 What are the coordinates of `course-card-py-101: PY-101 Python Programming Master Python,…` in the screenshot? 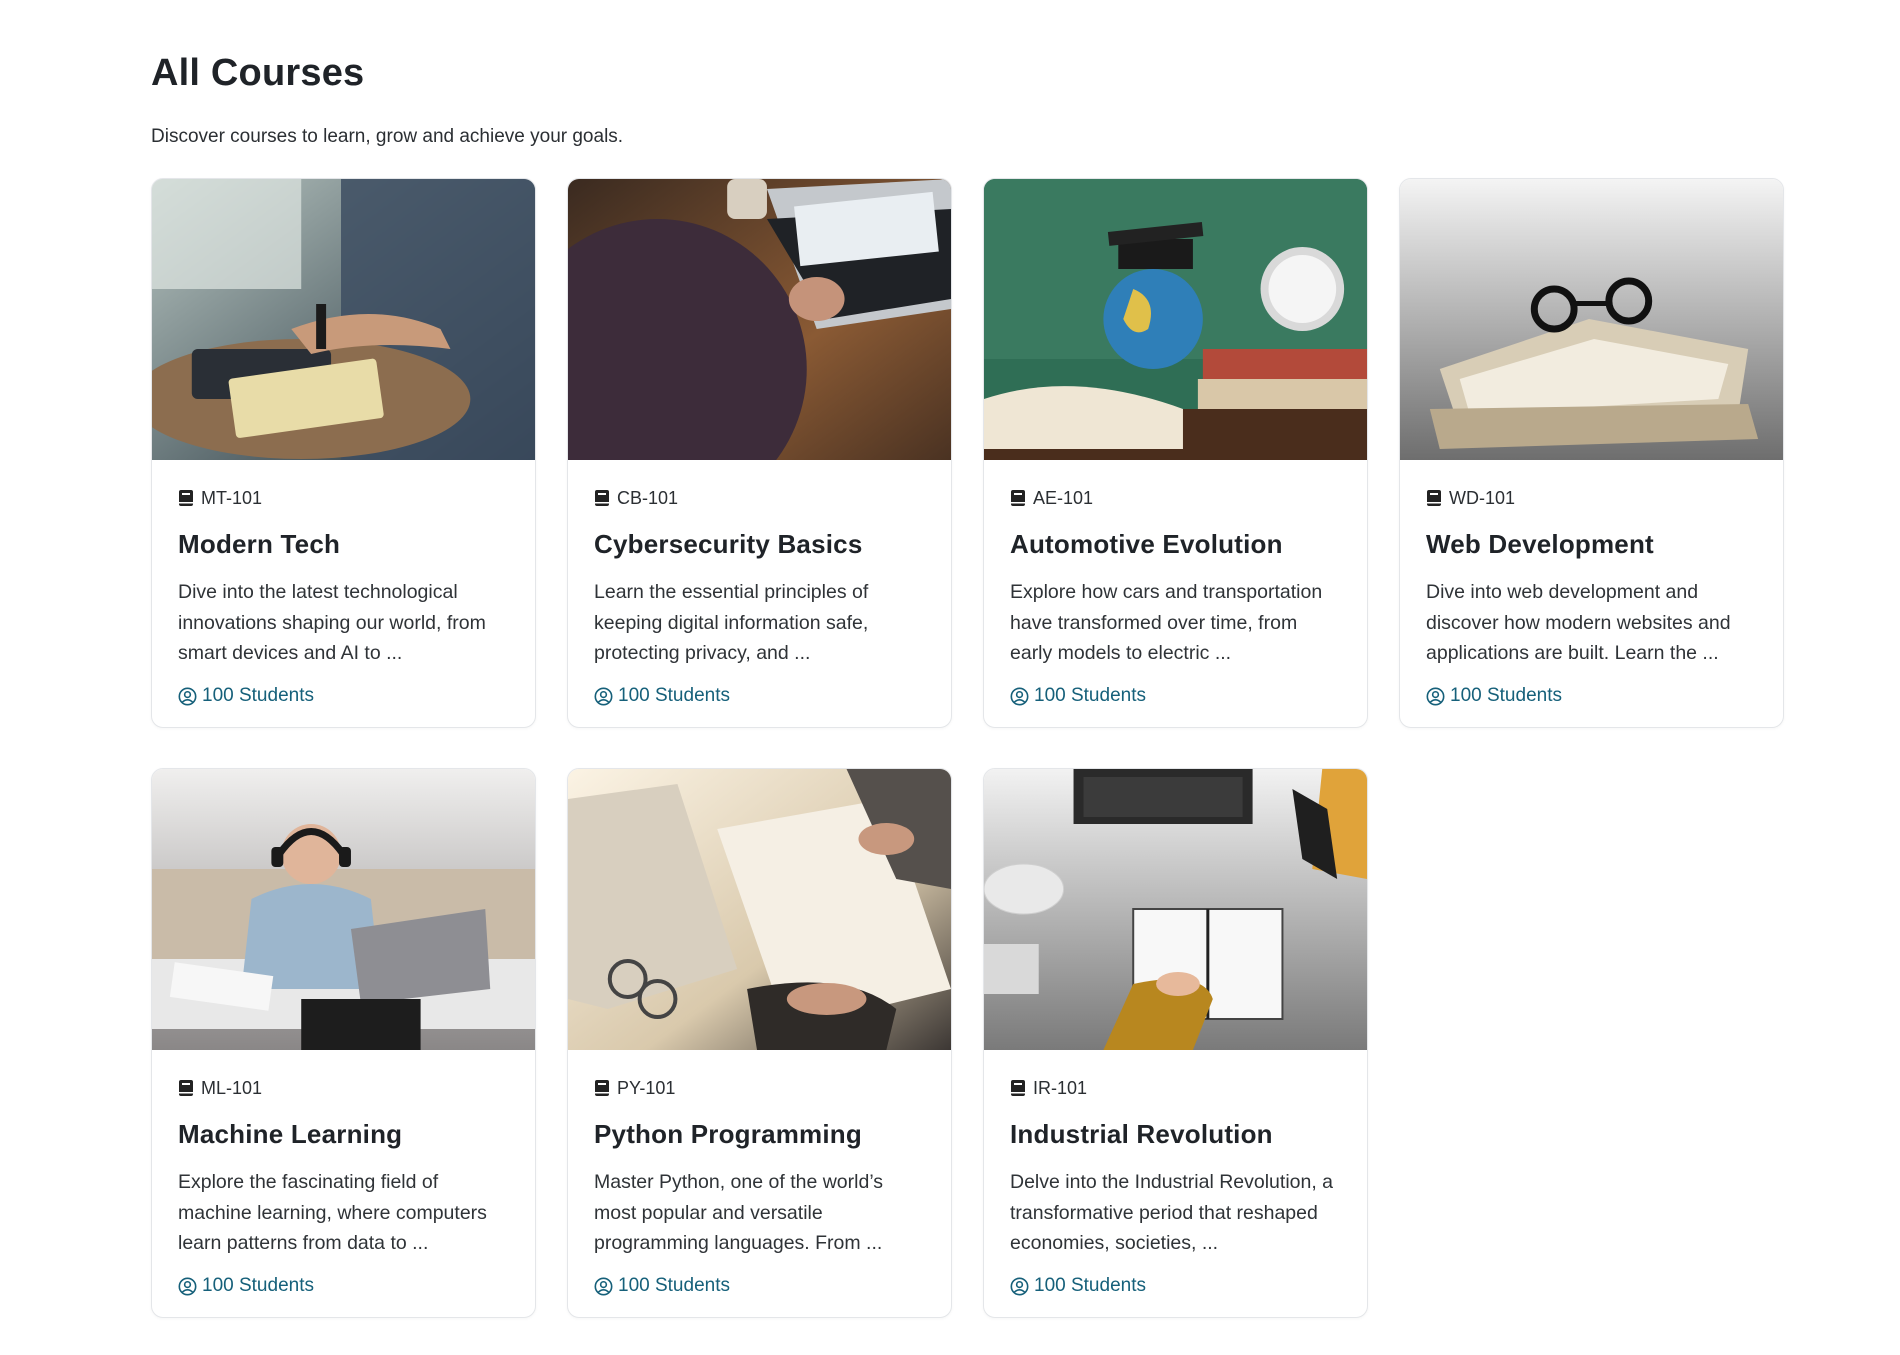 It's located at (759, 1043).